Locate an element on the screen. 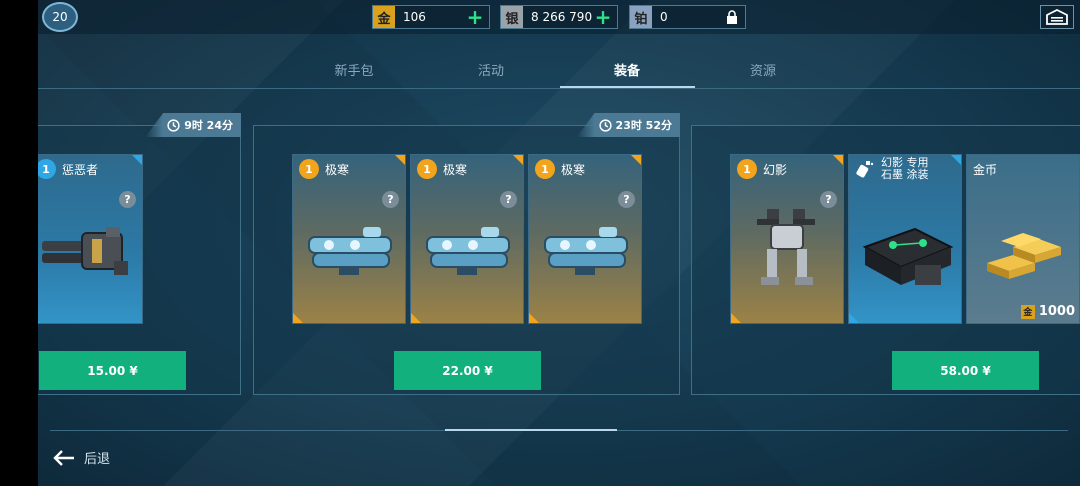 This screenshot has width=1080, height=486. item-name: 金币 is located at coordinates (985, 169).